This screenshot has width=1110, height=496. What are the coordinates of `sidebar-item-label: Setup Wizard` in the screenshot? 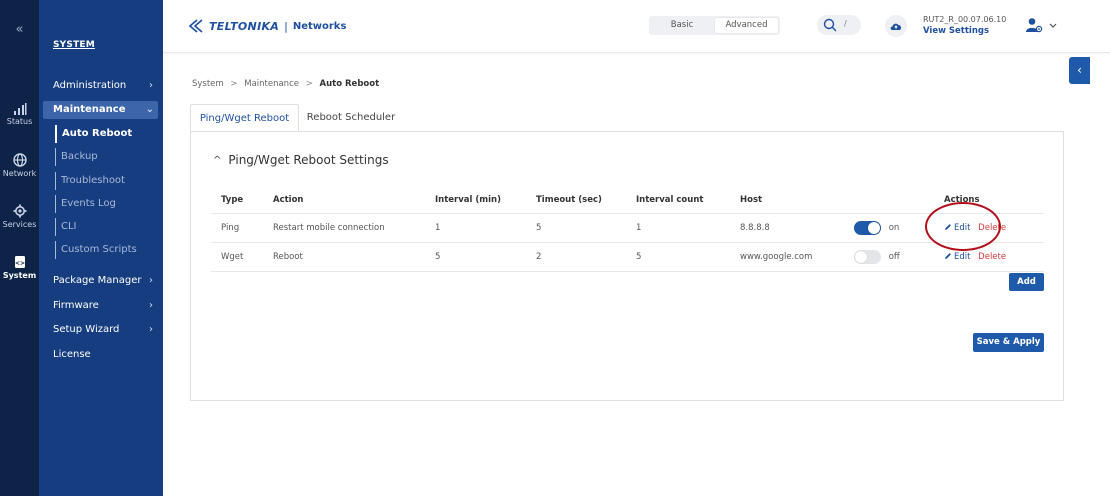 It's located at (86, 329).